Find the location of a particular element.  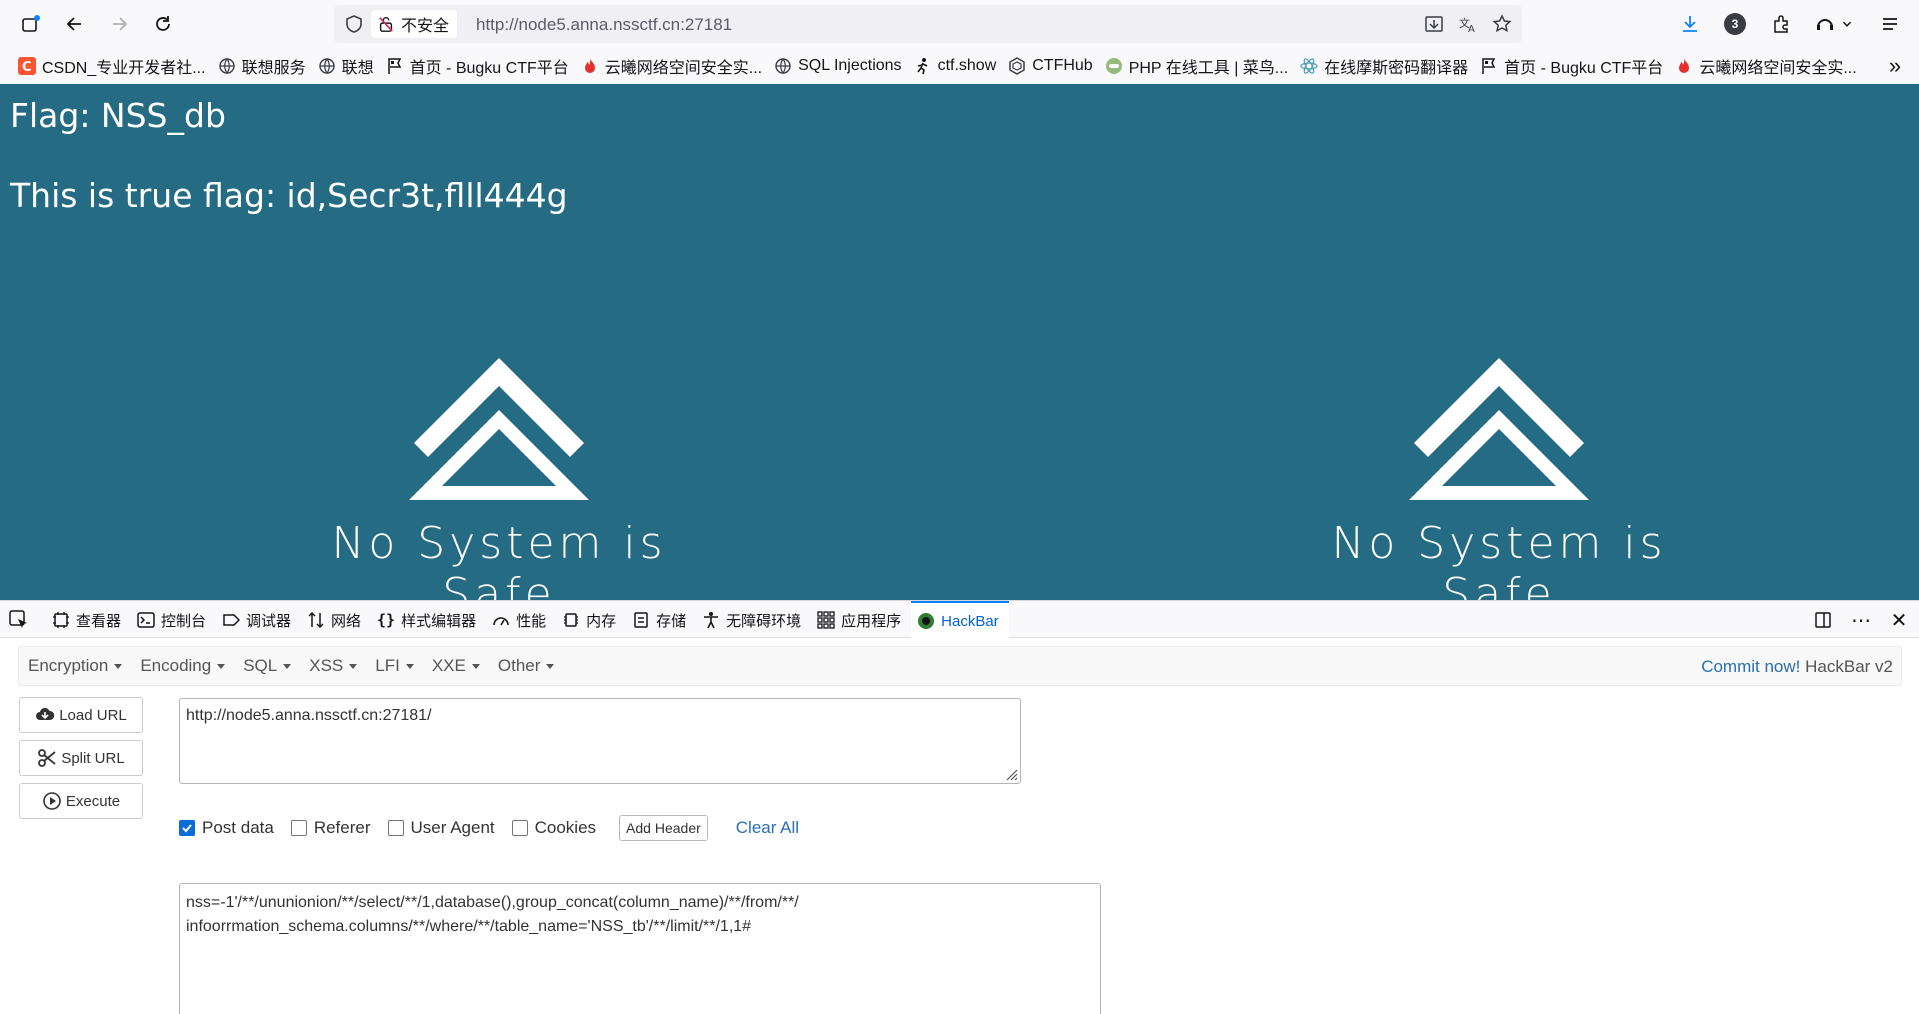

more-options-icon: ⋯ is located at coordinates (1861, 620).